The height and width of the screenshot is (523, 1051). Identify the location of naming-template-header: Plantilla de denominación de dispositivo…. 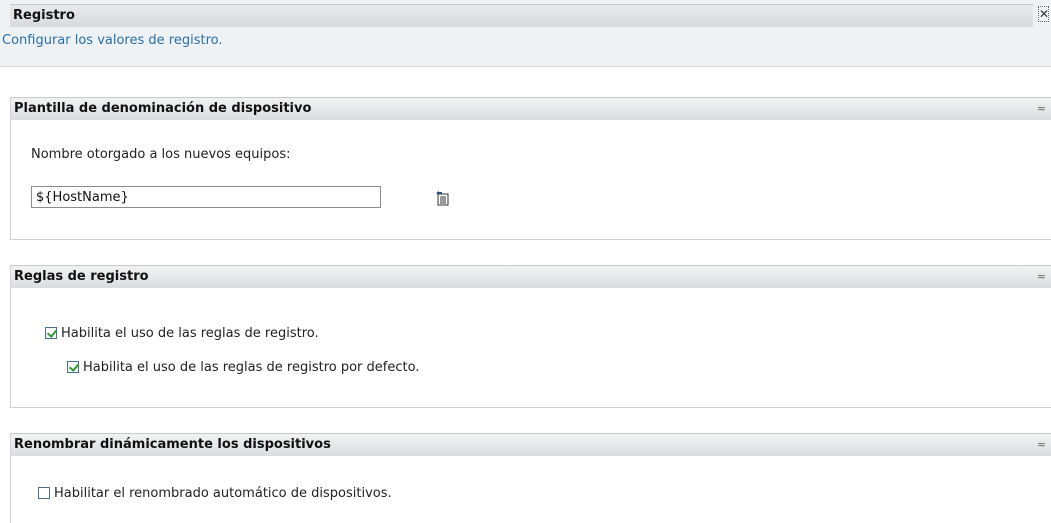
(531, 108).